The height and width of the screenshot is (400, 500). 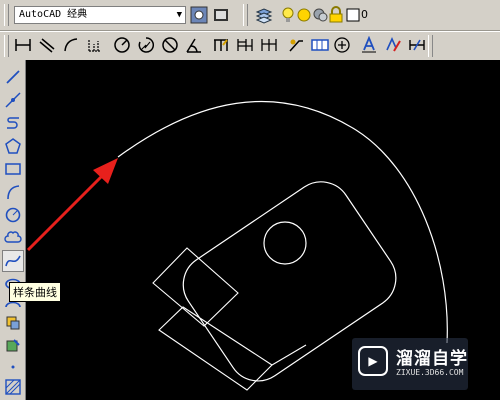 I want to click on chevron-down-icon: ▼, so click(x=179, y=15).